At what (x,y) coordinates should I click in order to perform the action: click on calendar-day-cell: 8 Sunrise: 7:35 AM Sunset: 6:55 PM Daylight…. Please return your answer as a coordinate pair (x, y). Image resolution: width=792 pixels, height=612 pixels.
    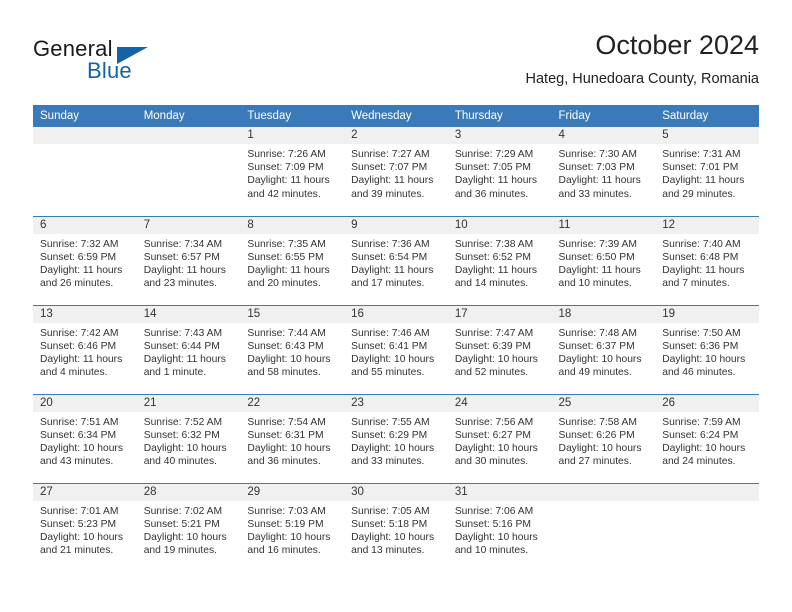
    Looking at the image, I should click on (292, 260).